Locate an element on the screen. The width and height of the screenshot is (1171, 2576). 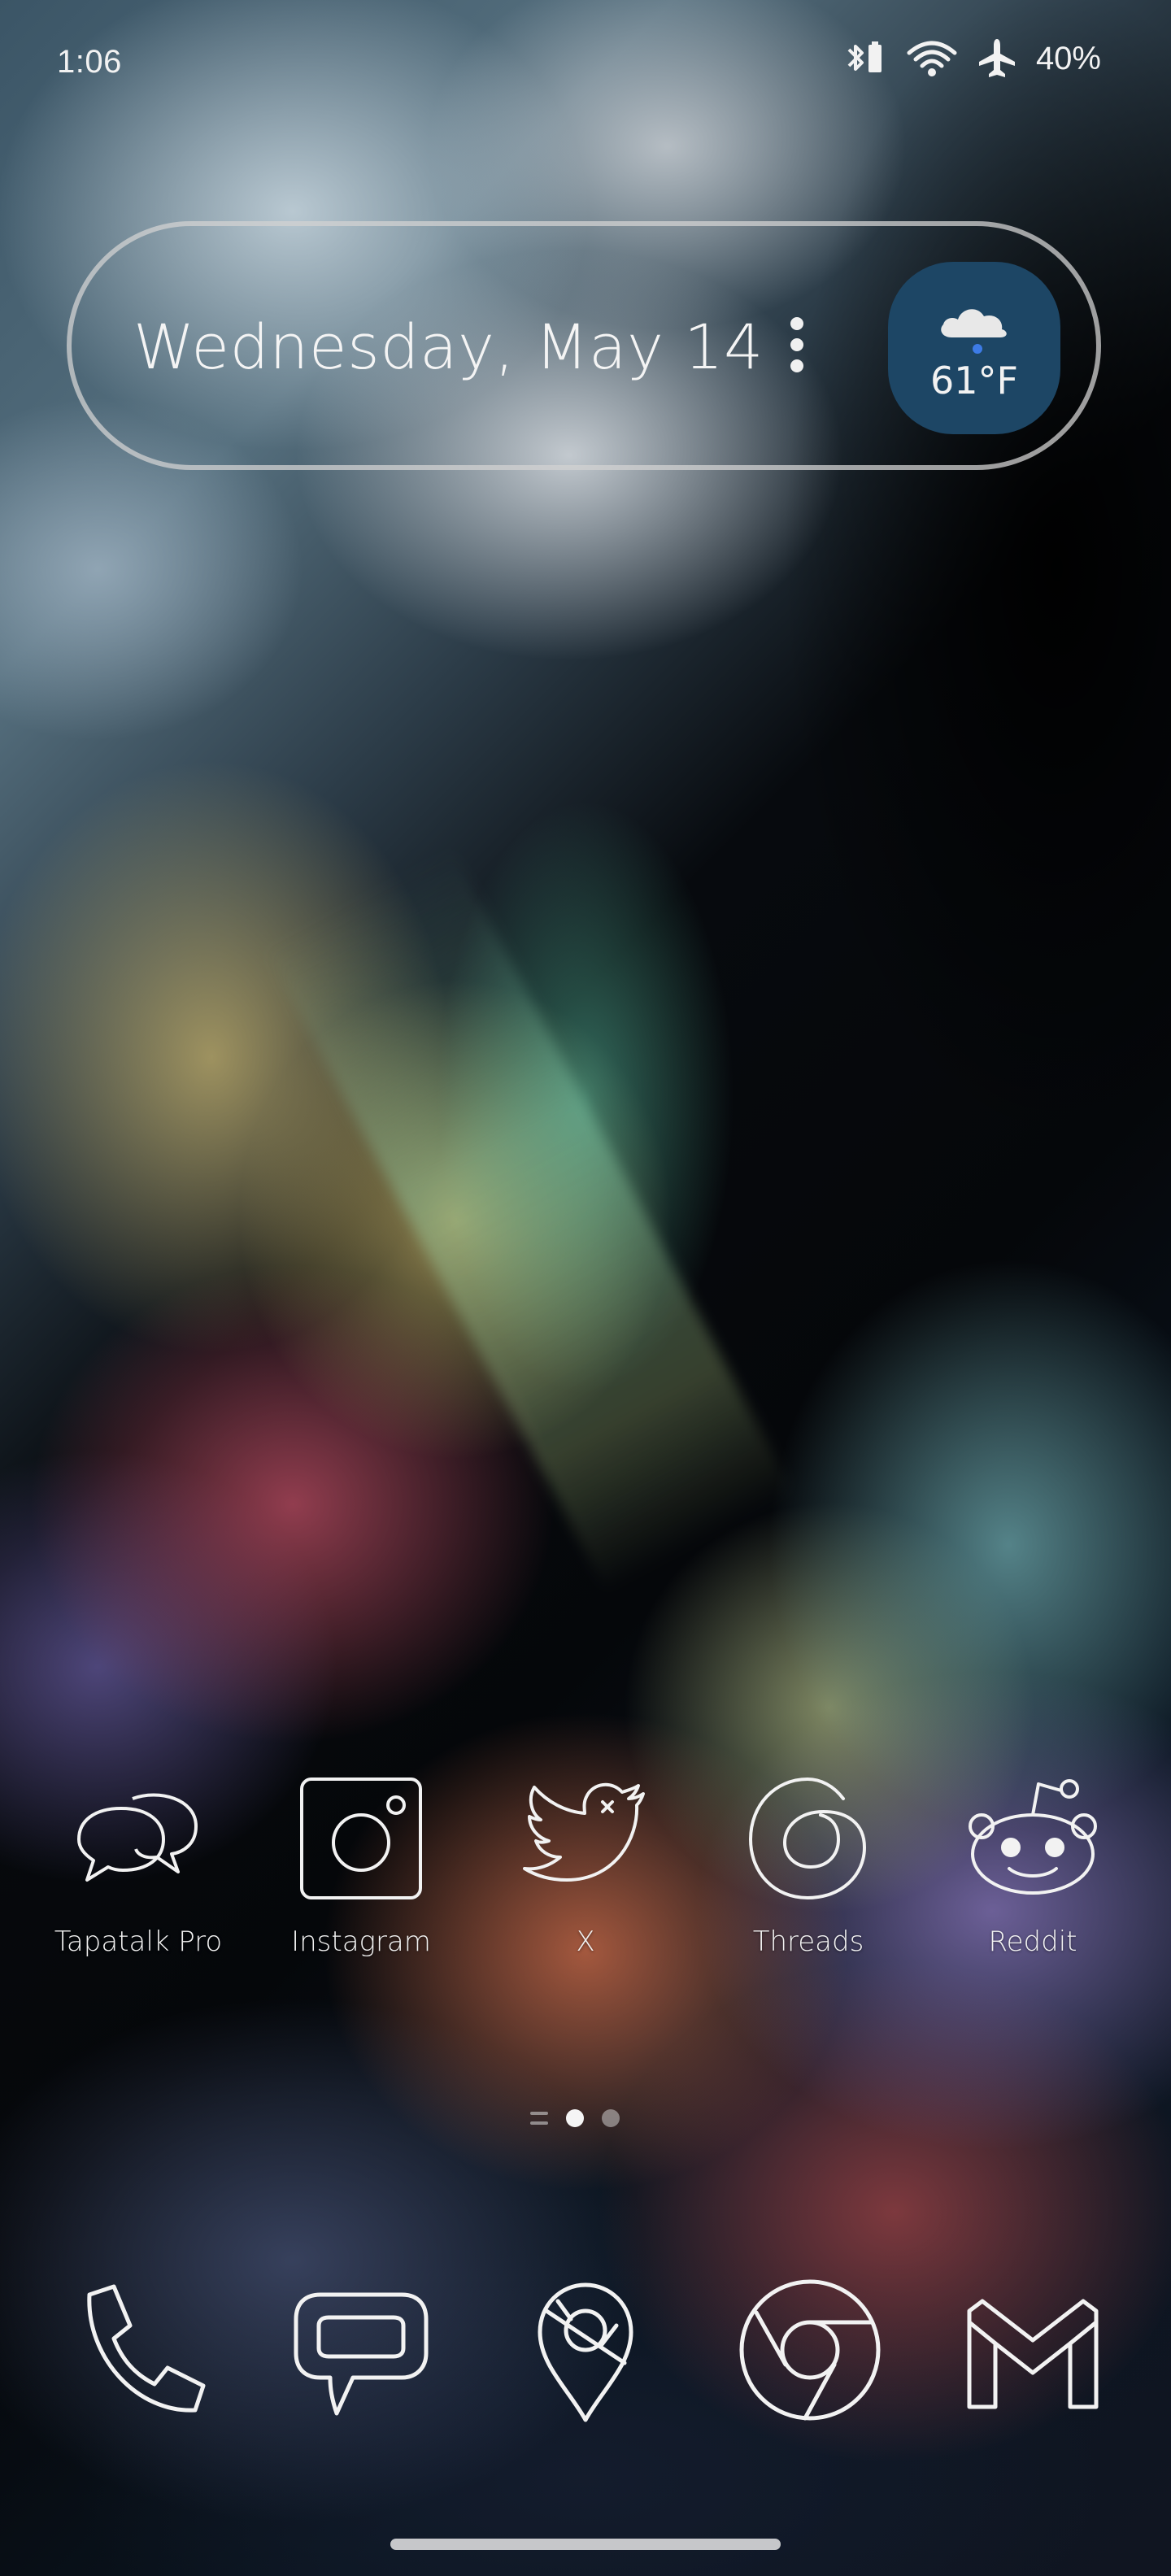
app-threads: Threads is located at coordinates (808, 1863).